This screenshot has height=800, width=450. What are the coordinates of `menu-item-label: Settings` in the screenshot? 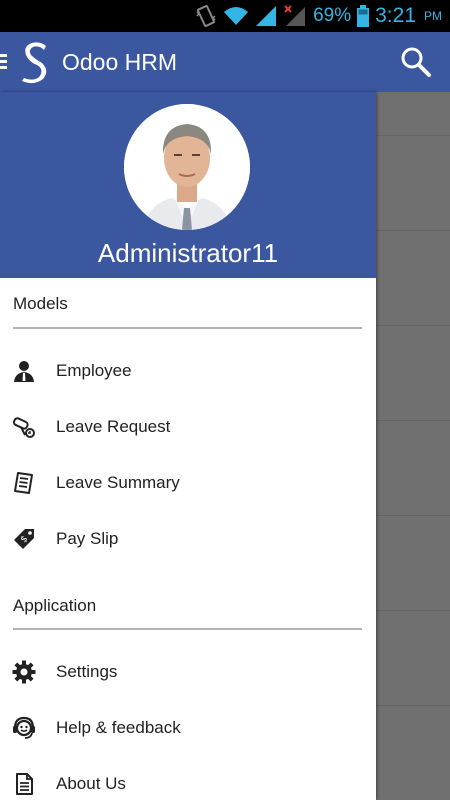 It's located at (87, 671).